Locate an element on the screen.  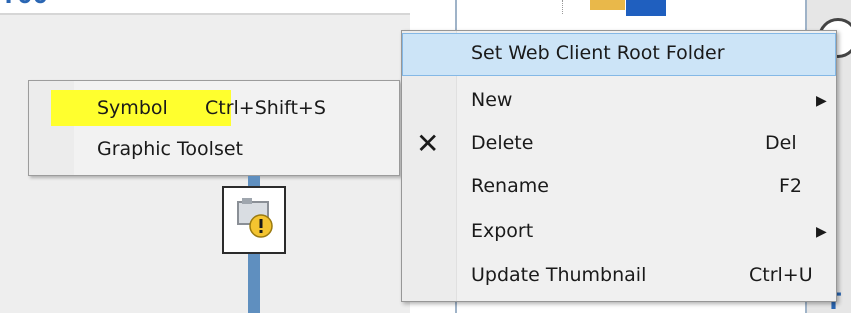
menu-item-shortcut: Del is located at coordinates (781, 143).